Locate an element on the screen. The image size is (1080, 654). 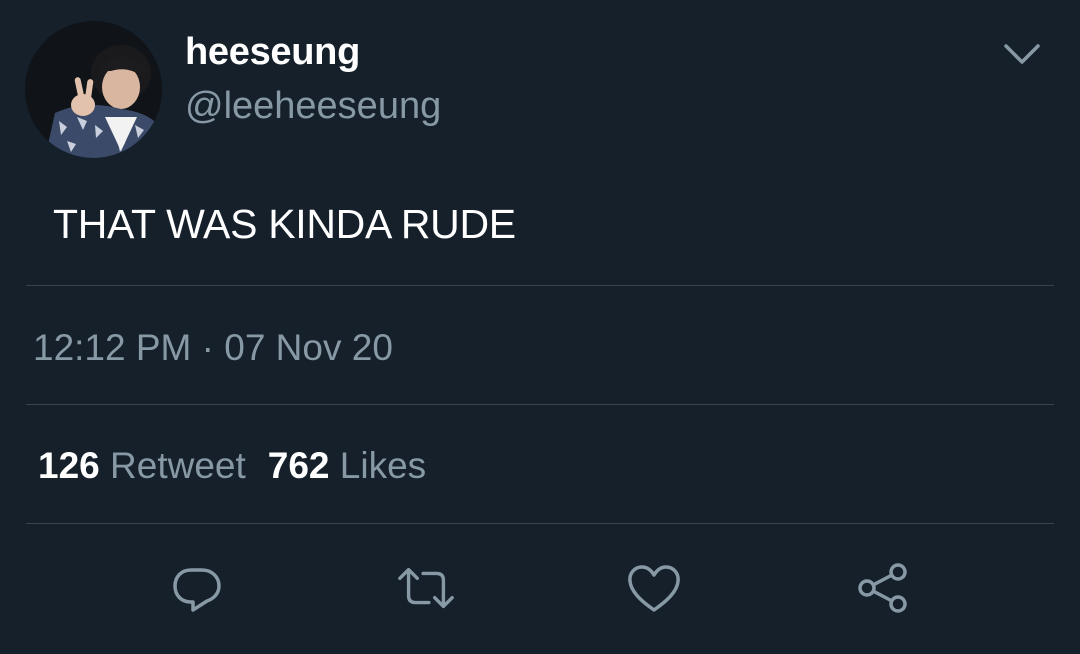
likes-stat: 762 Likes is located at coordinates (347, 465).